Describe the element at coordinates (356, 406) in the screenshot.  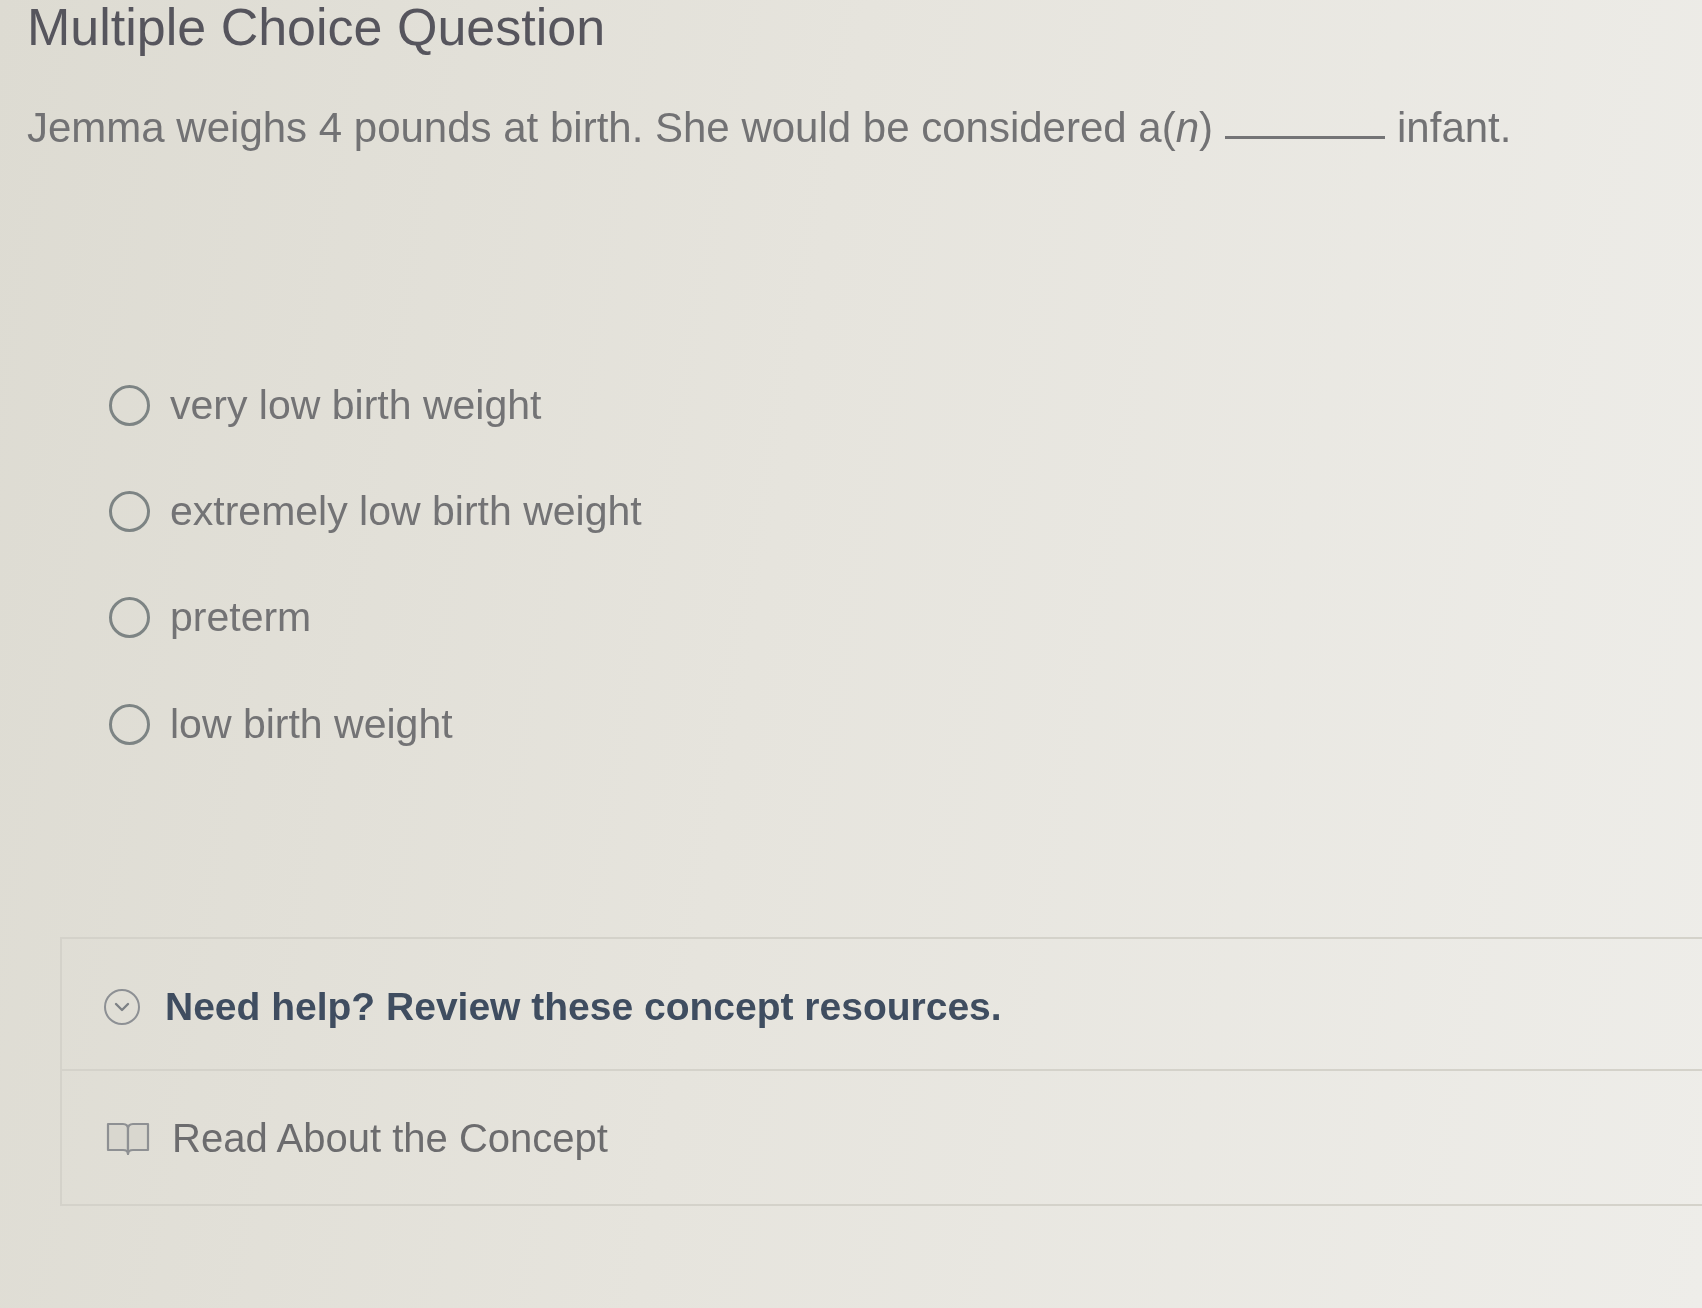
I see `option-label: very low birth weight` at that location.